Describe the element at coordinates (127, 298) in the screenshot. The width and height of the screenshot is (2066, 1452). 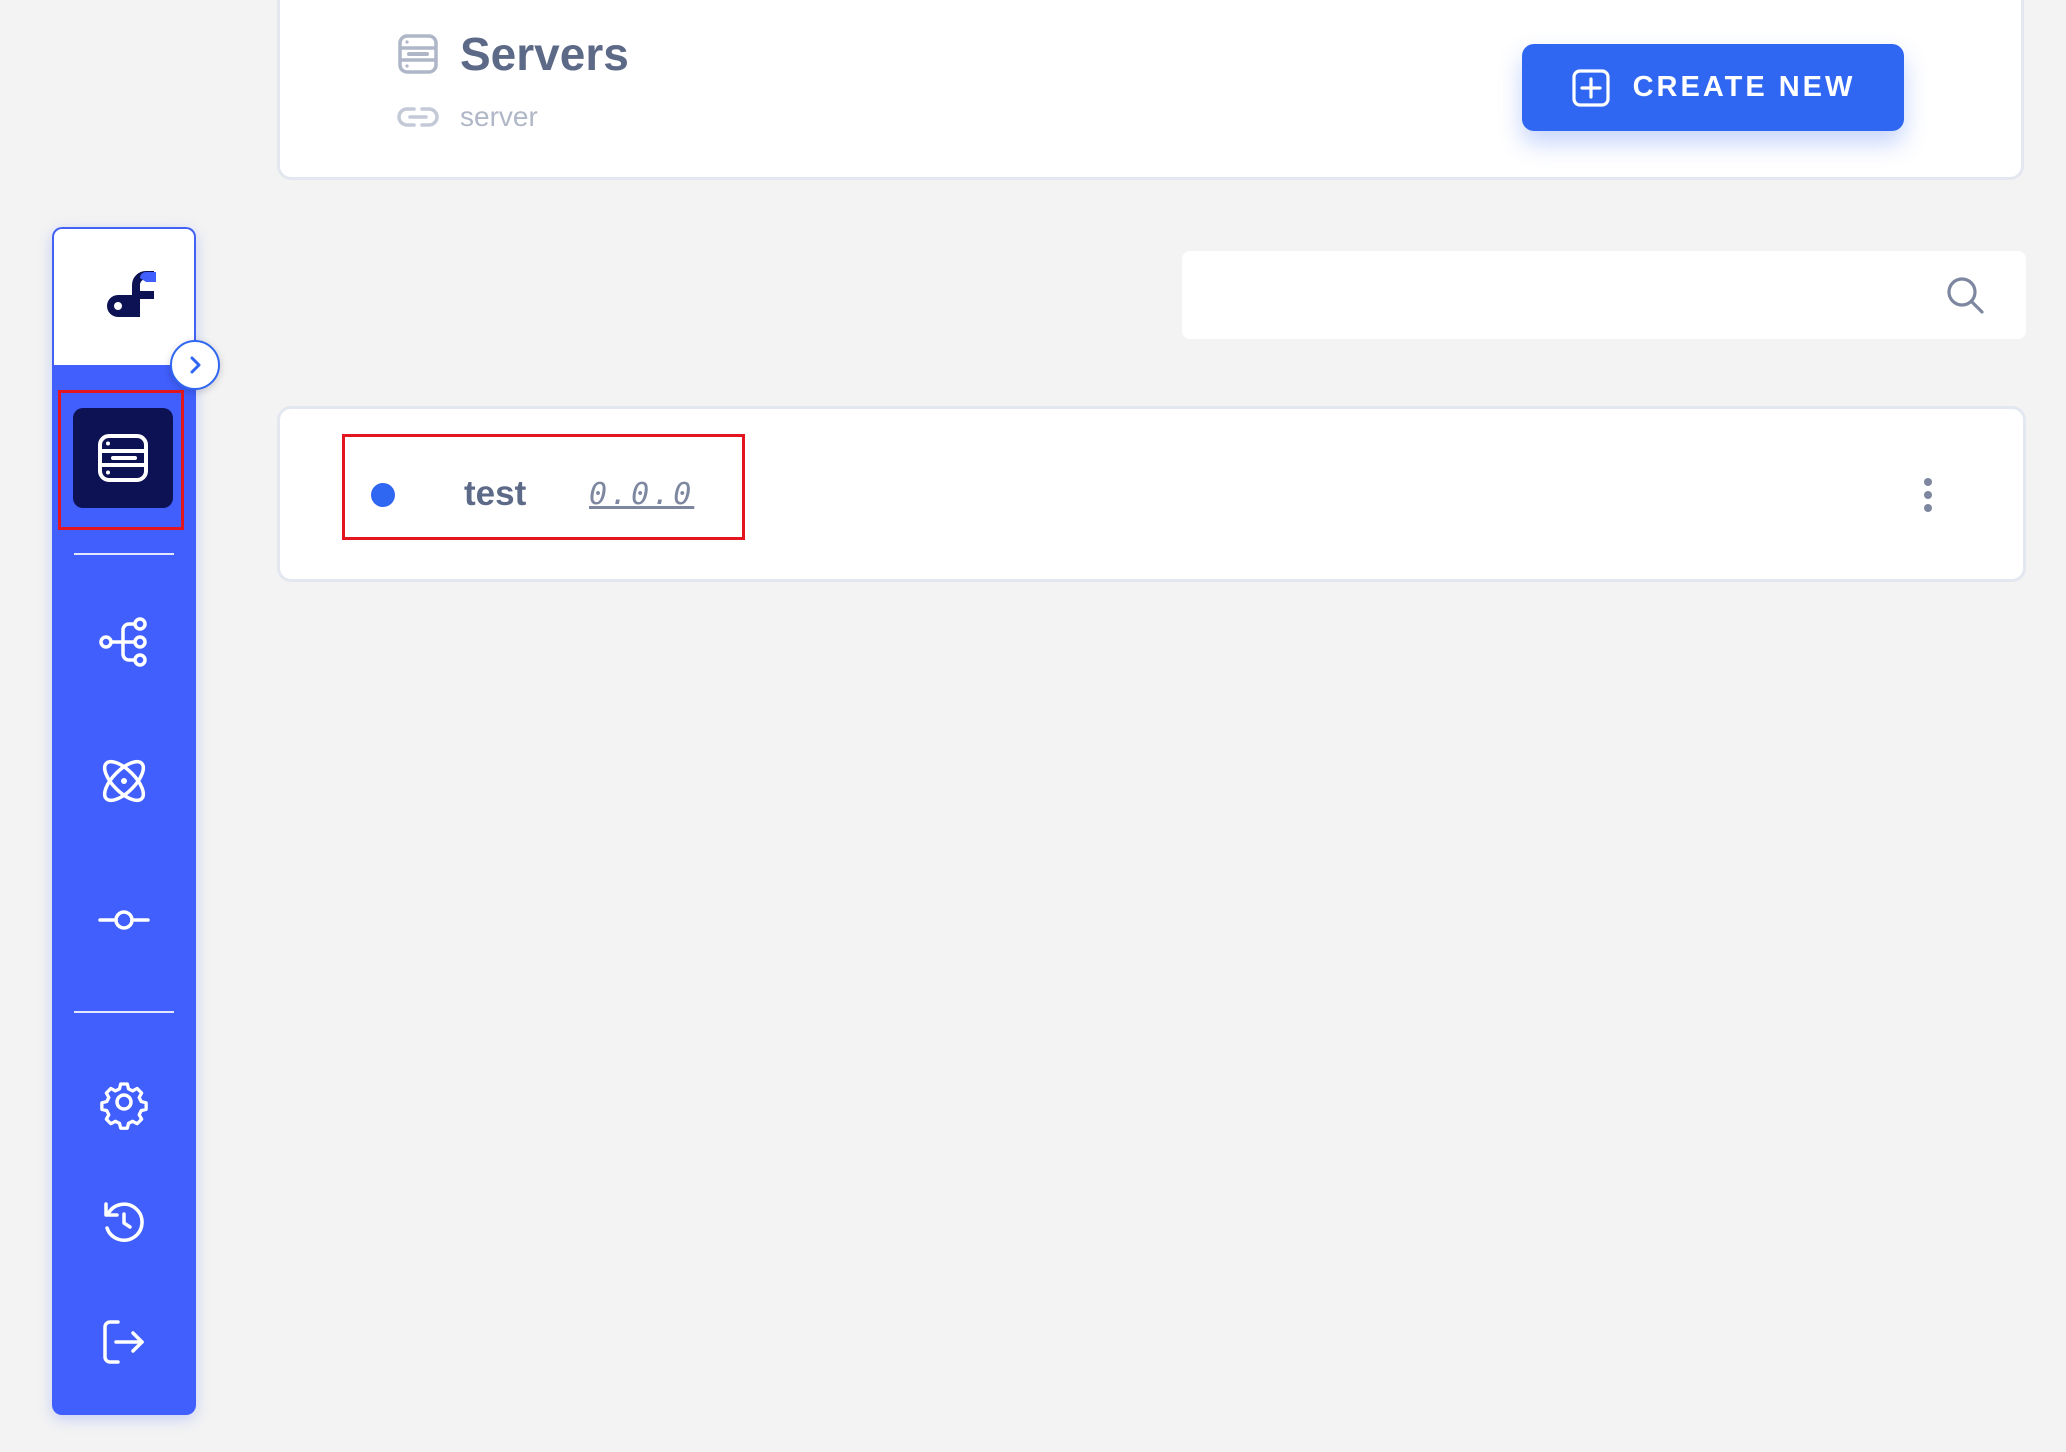
I see `app-logo-icon` at that location.